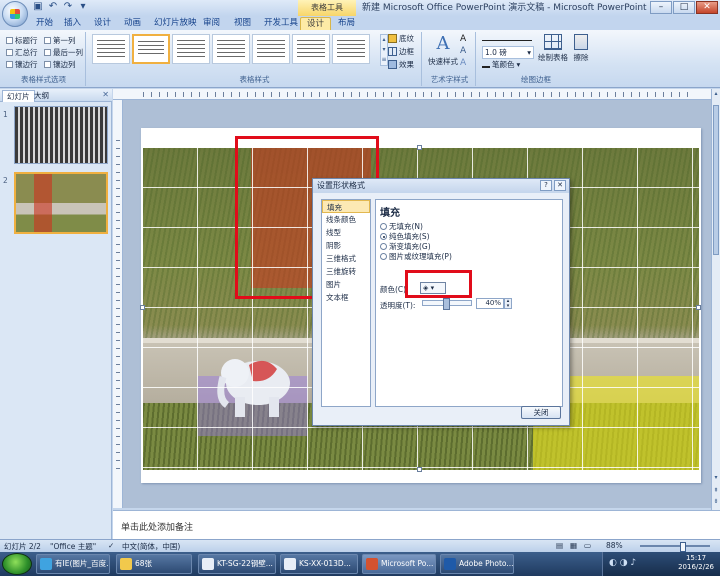 This screenshot has height=576, width=720. Describe the element at coordinates (507, 38) in the screenshot. I see `pen-style-select` at that location.